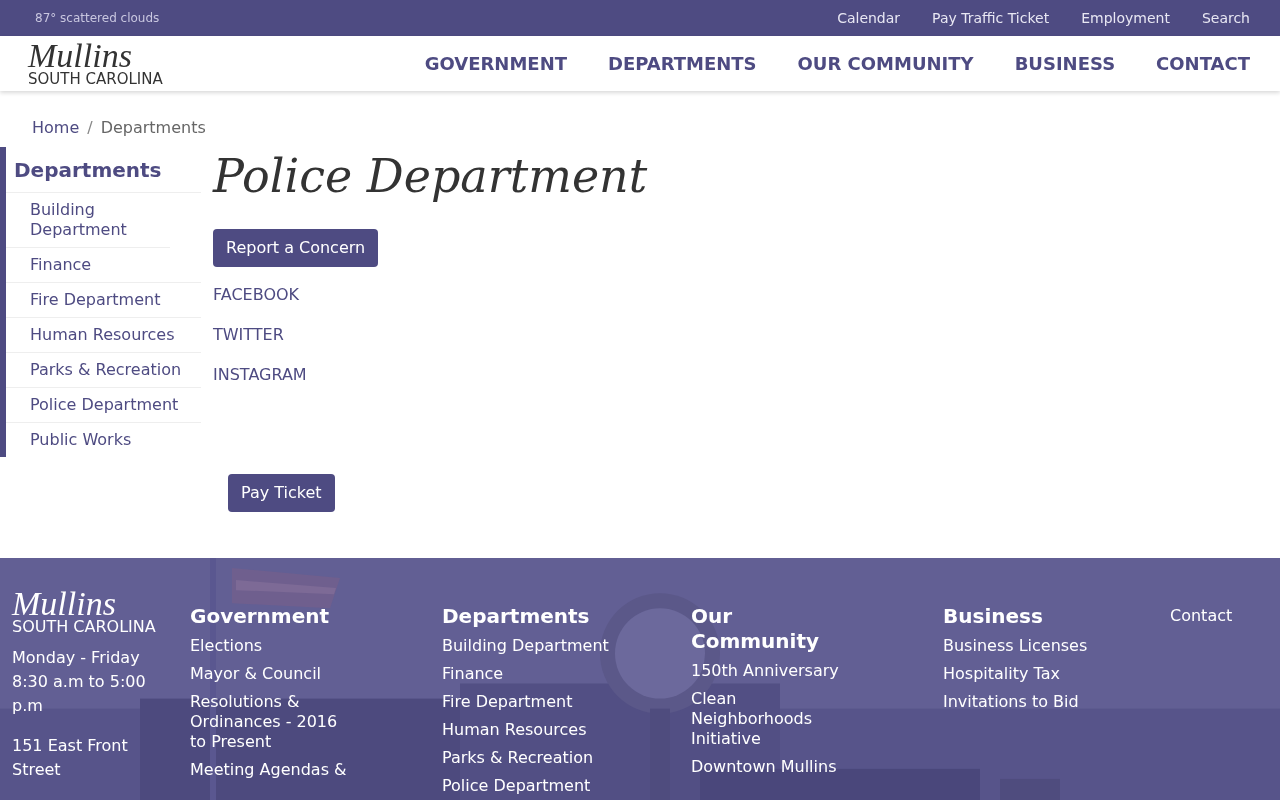 The height and width of the screenshot is (800, 1280). I want to click on footer-link: Fire Department, so click(529, 702).